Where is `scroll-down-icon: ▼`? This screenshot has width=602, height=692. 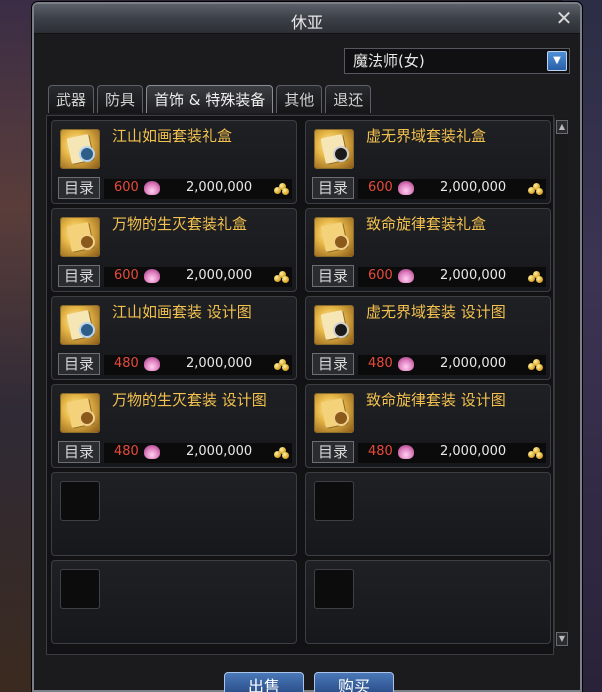
scroll-down-icon: ▼ is located at coordinates (562, 639).